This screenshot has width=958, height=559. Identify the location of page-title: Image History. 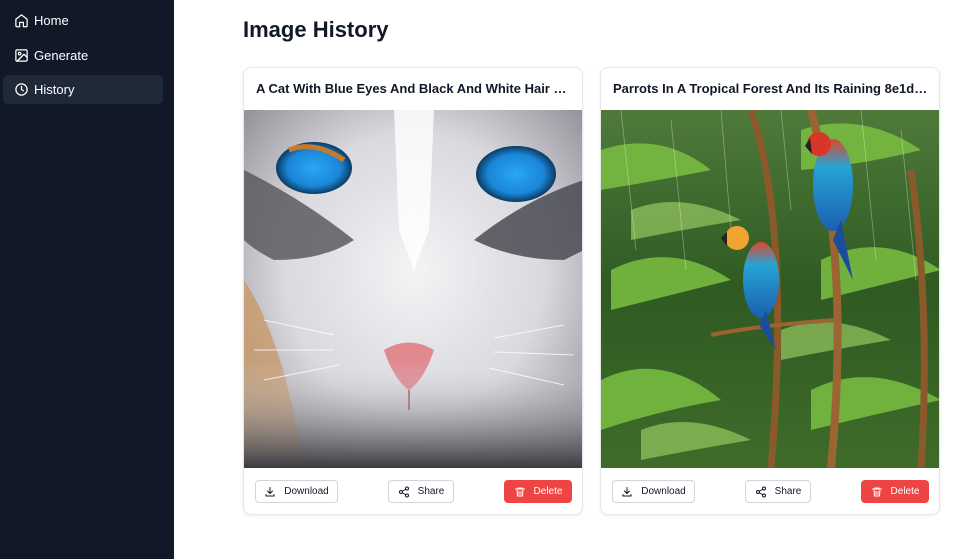
(316, 29).